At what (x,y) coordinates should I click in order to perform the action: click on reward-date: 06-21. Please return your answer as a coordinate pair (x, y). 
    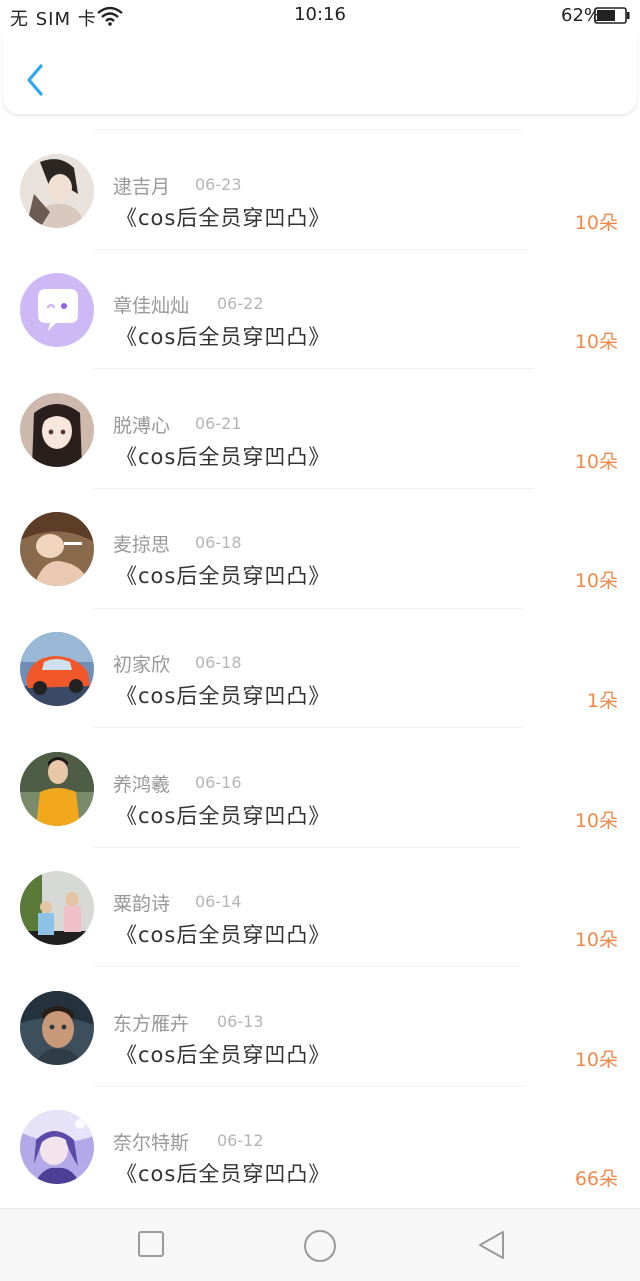
    Looking at the image, I should click on (218, 423).